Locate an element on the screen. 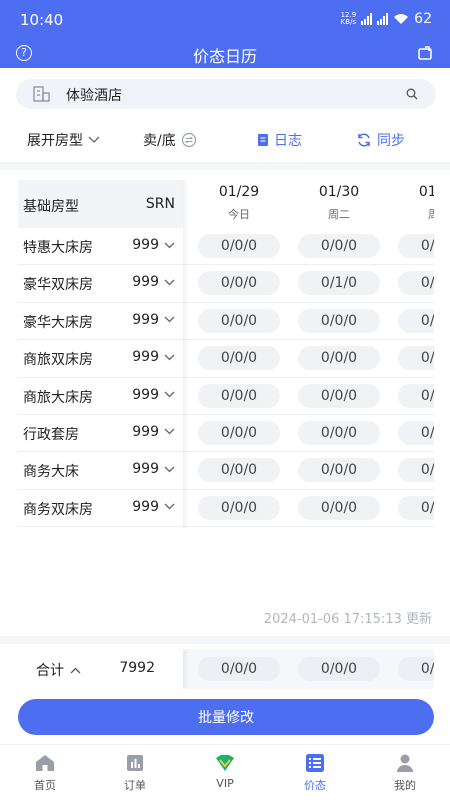 Image resolution: width=450 pixels, height=800 pixels. swap-icon is located at coordinates (188, 140).